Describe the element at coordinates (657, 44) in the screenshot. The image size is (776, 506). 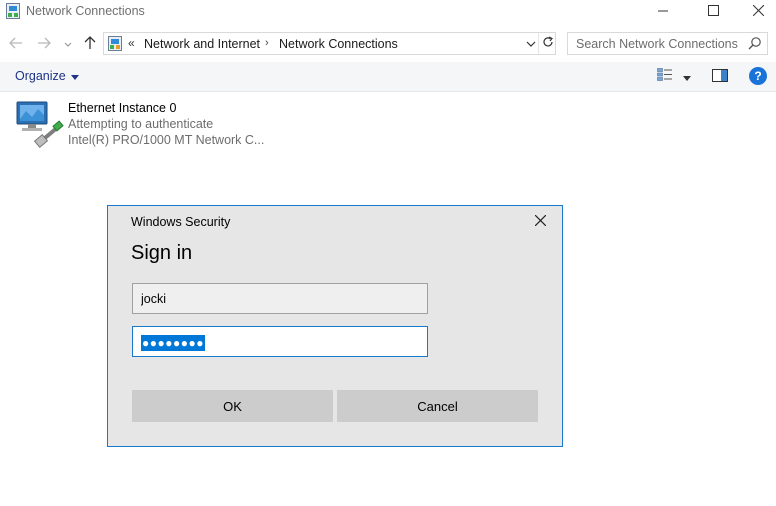
I see `search-placeholder: Search Network Connections` at that location.